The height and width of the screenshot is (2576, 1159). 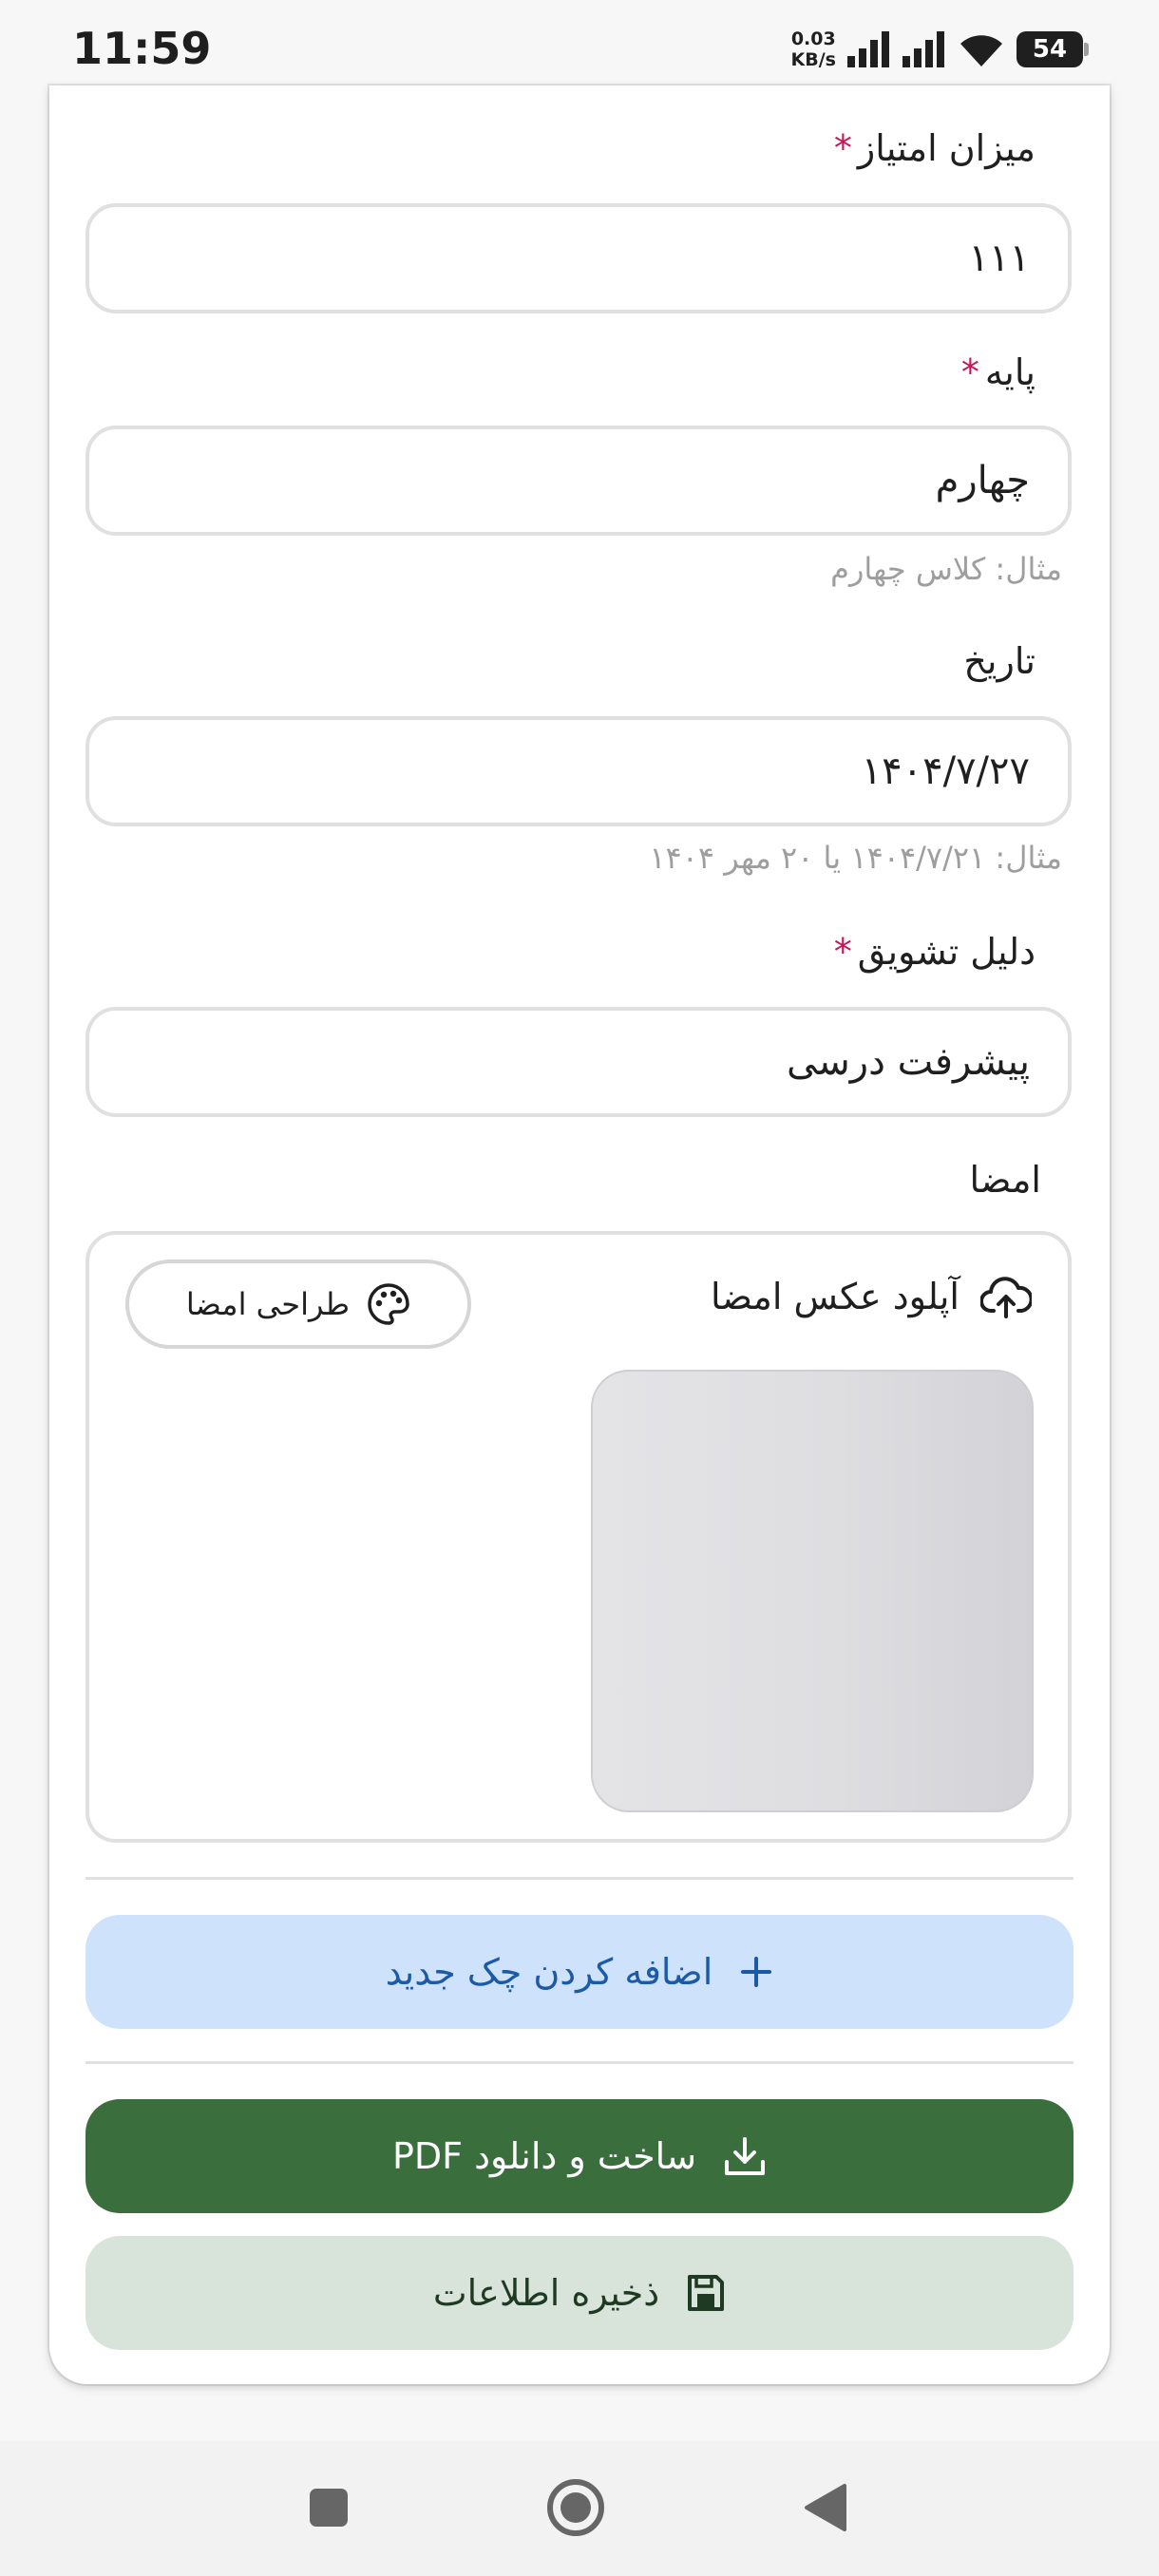 I want to click on save-button: ذخیره اطلاعات, so click(x=580, y=2293).